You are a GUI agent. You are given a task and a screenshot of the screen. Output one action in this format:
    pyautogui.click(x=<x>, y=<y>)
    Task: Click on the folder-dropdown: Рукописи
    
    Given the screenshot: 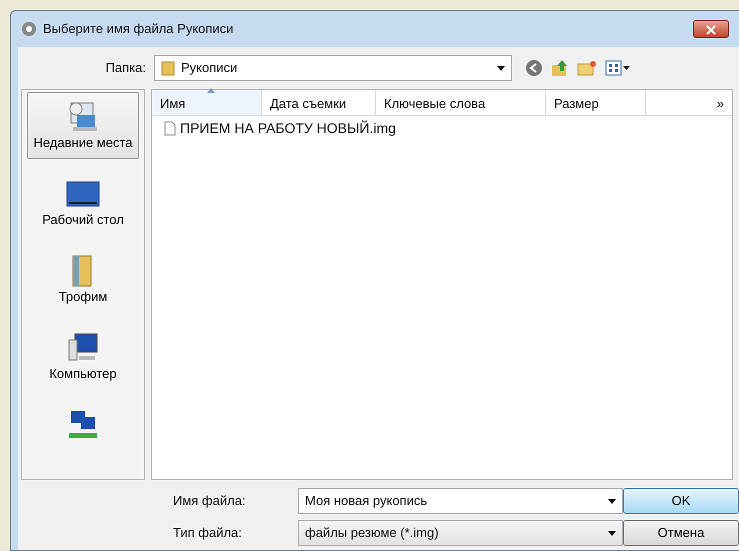 What is the action you would take?
    pyautogui.click(x=333, y=68)
    